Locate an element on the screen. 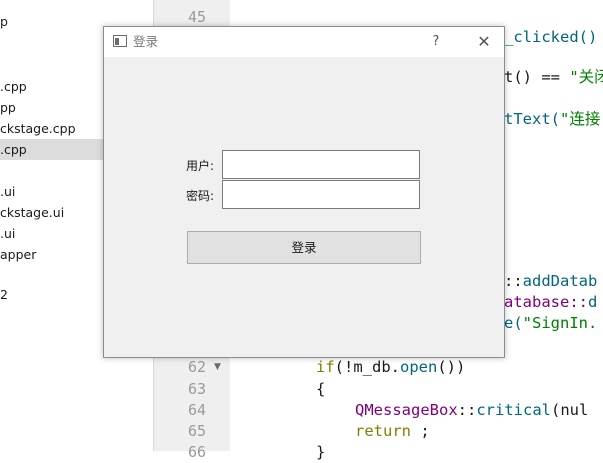  code-token: t() == is located at coordinates (537, 77).